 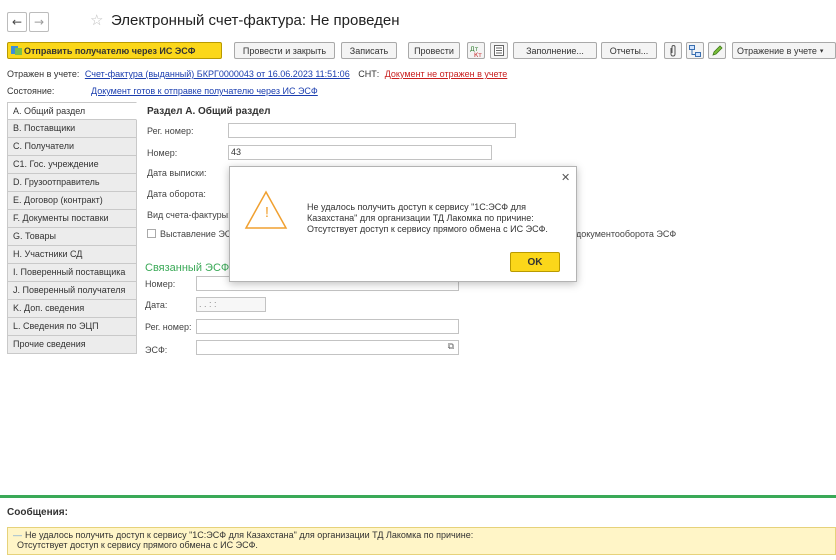 I want to click on write-button: Записать, so click(x=369, y=50).